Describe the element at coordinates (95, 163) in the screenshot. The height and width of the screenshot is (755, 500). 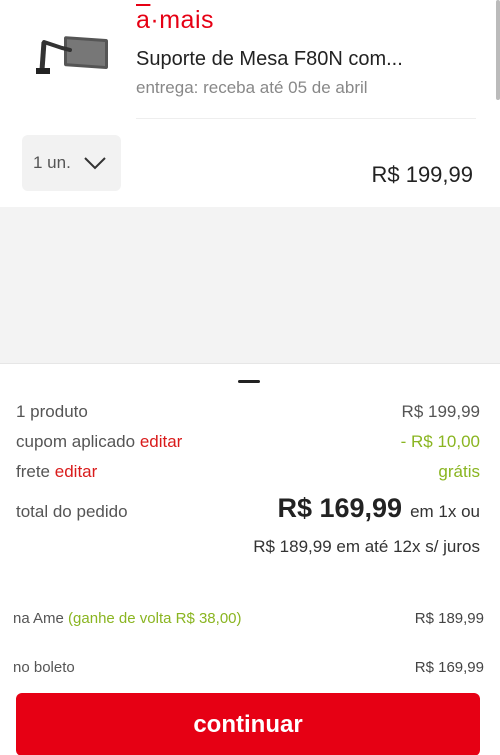
I see `chevron-down-icon` at that location.